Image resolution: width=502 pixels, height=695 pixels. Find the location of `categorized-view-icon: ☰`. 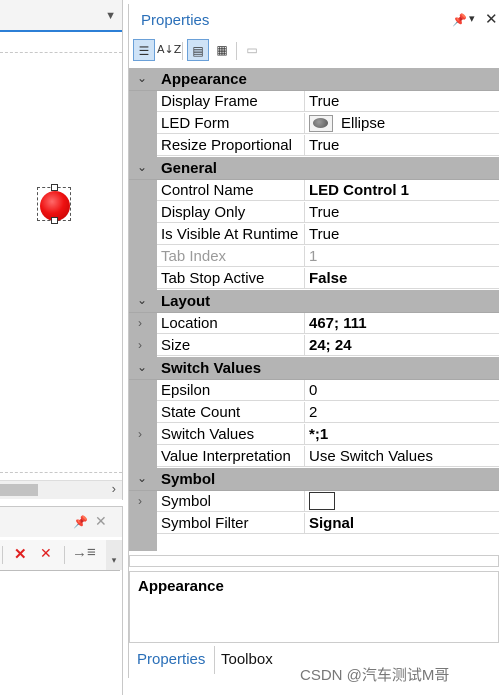

categorized-view-icon: ☰ is located at coordinates (144, 50).